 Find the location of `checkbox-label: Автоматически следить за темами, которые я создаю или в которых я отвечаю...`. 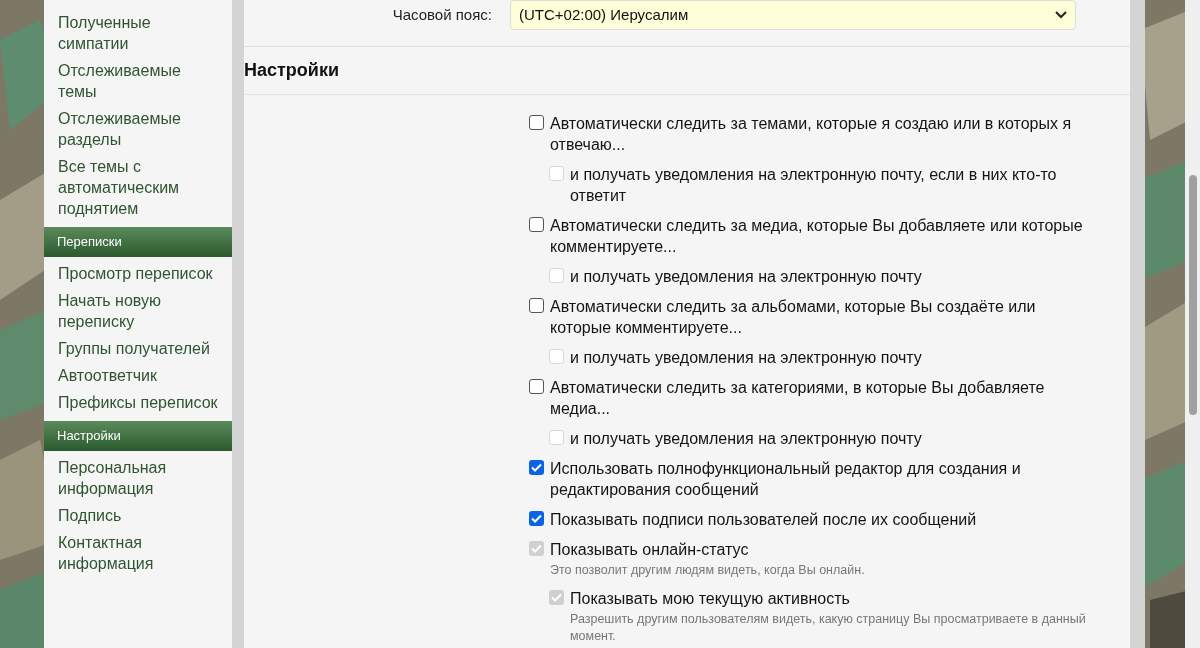

checkbox-label: Автоматически следить за темами, которые я создаю или в которых я отвечаю... is located at coordinates (811, 134).